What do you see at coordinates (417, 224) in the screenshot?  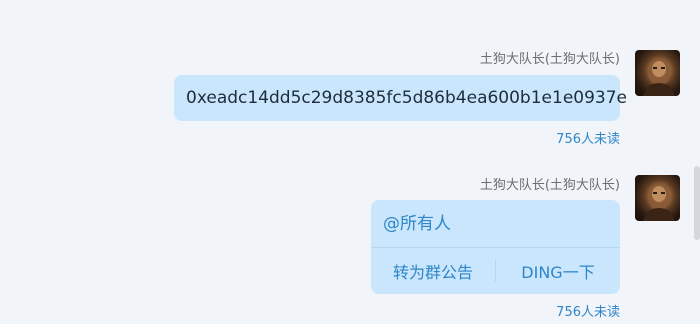 I see `mention-all-text: @所有人` at bounding box center [417, 224].